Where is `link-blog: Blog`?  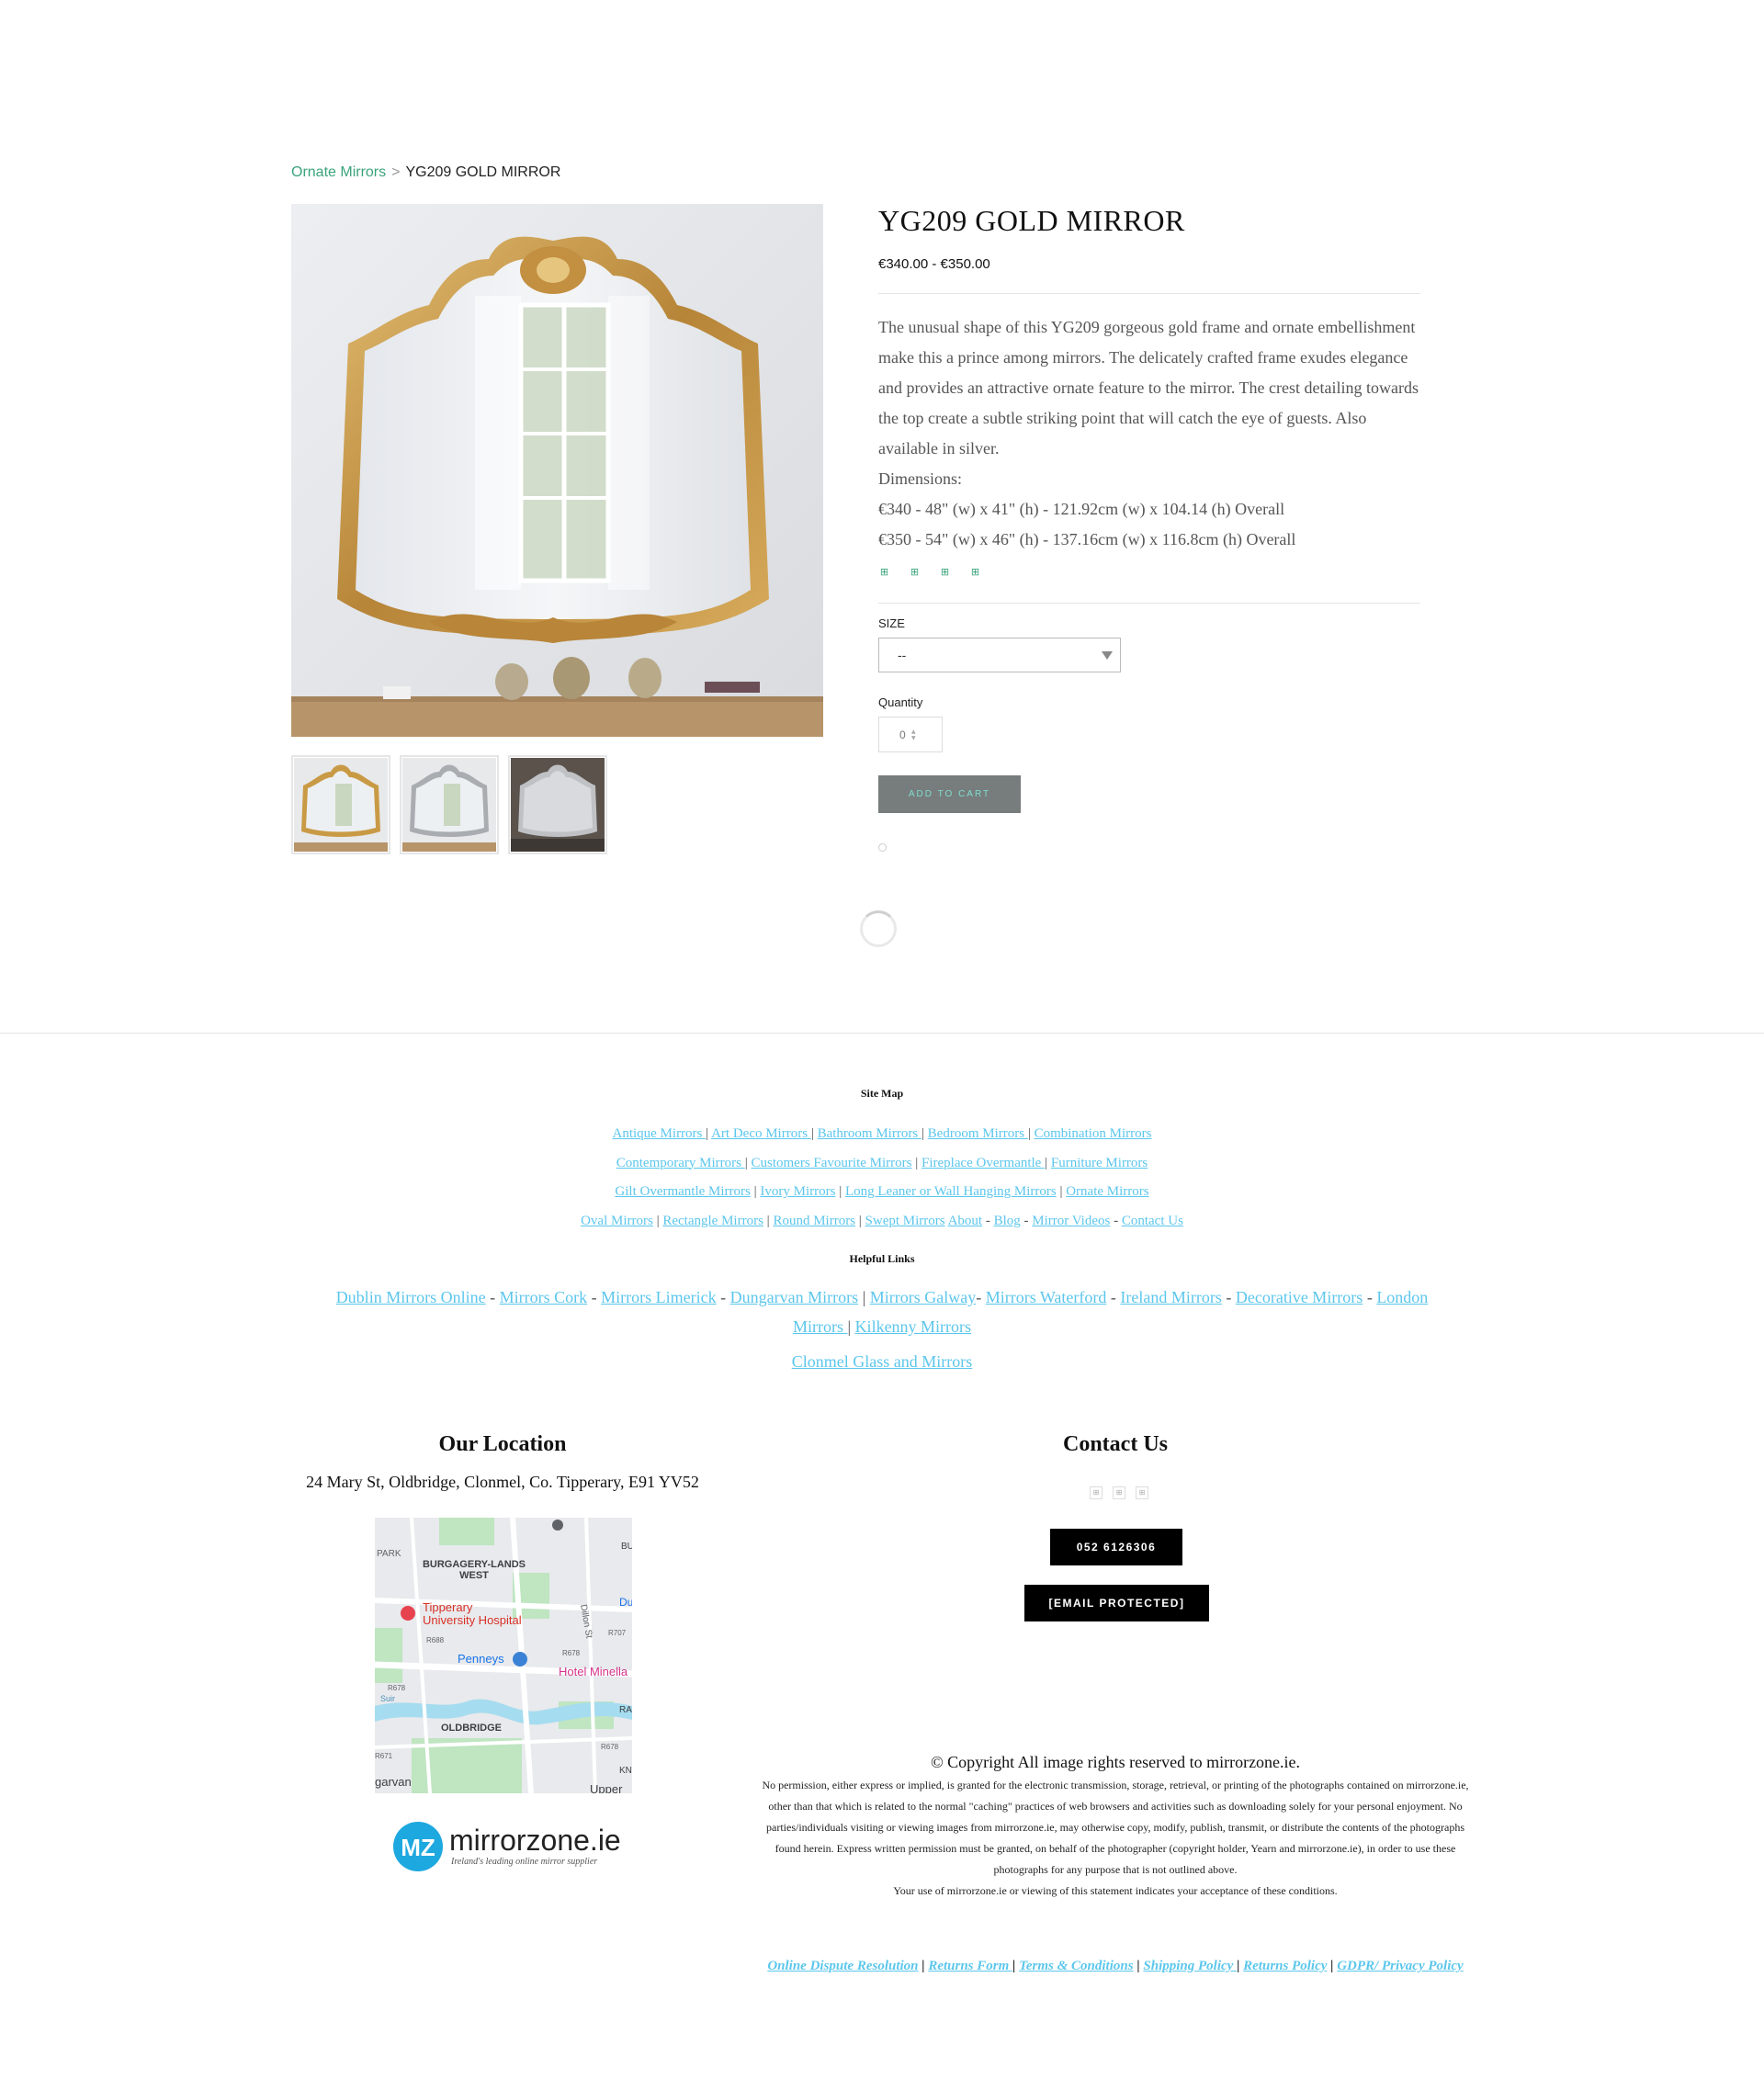
link-blog: Blog is located at coordinates (1007, 1221).